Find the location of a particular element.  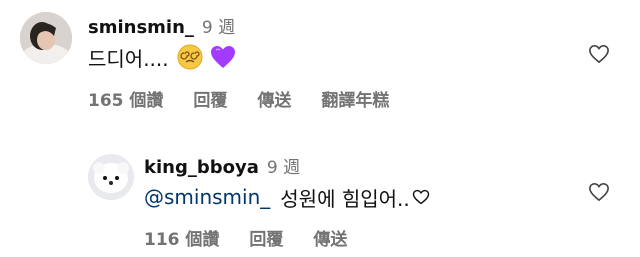

dizzy-face-emoji is located at coordinates (190, 57).